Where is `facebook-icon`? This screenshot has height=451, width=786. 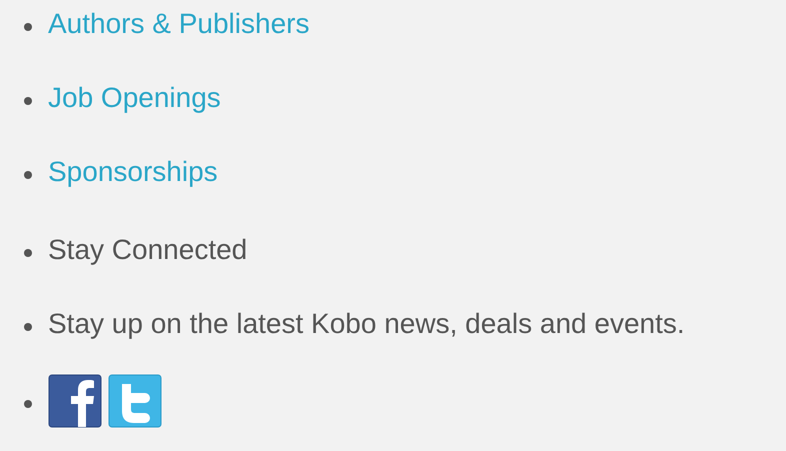 facebook-icon is located at coordinates (75, 401).